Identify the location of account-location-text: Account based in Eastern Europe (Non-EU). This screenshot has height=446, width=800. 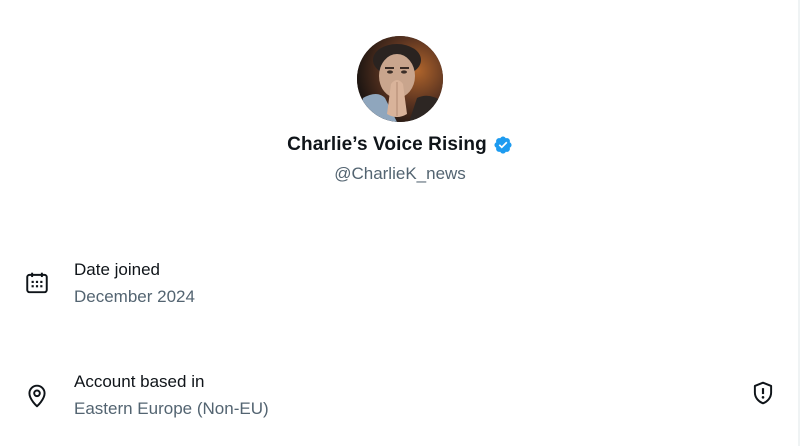
(171, 395).